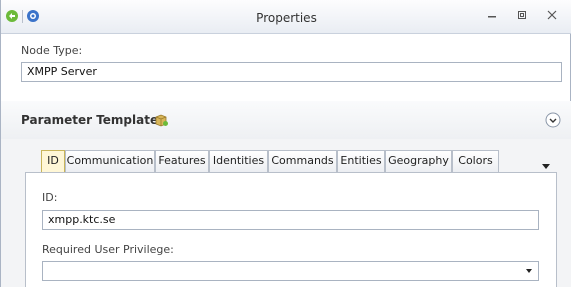  I want to click on tab-geography: Geography, so click(418, 161).